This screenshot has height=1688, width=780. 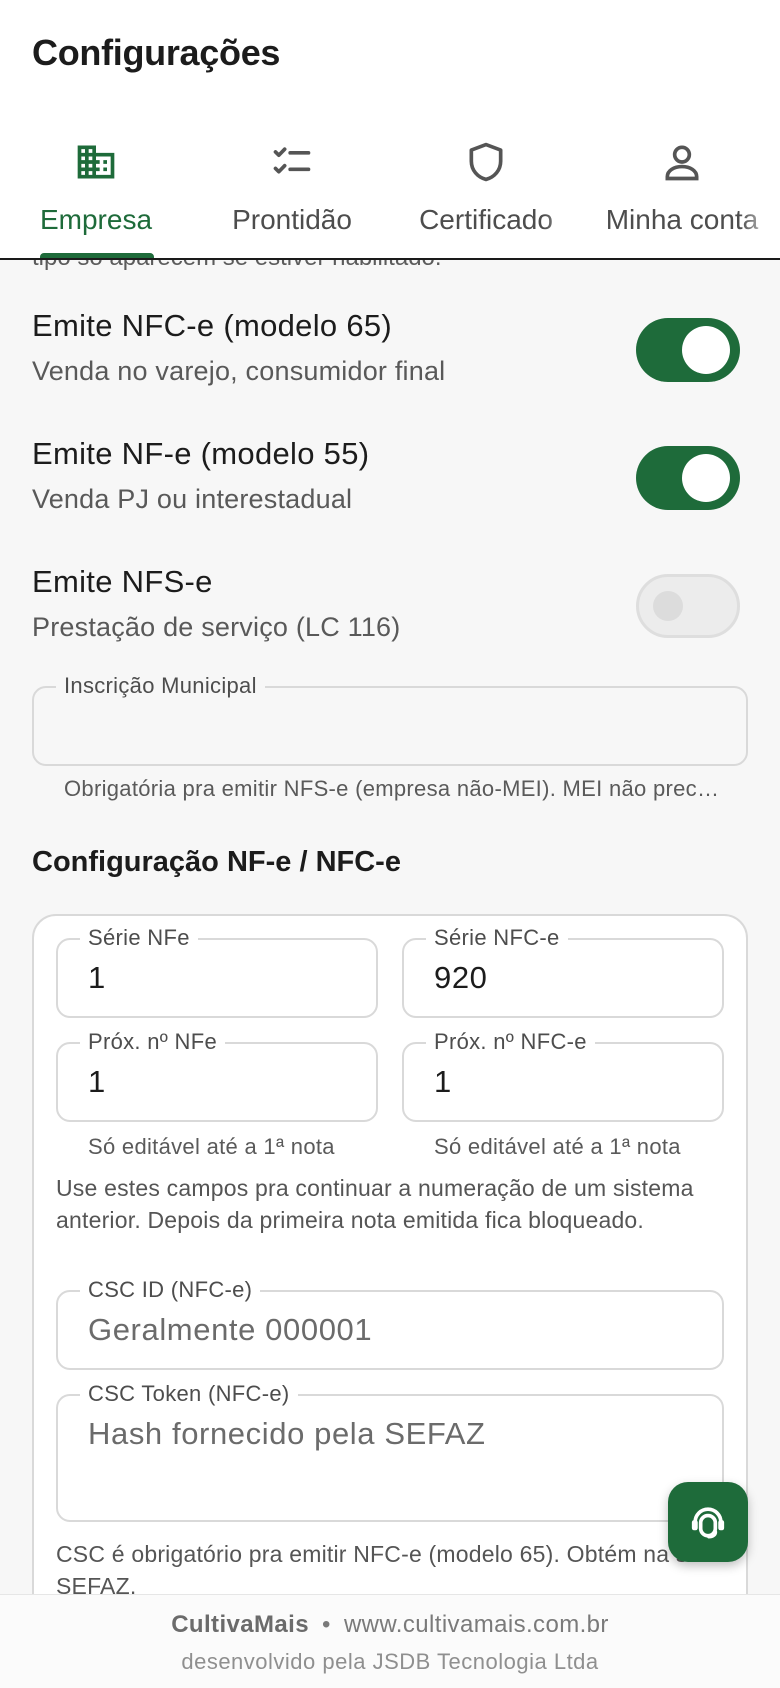 I want to click on field-label: CSC ID (NFC-e), so click(x=170, y=1290).